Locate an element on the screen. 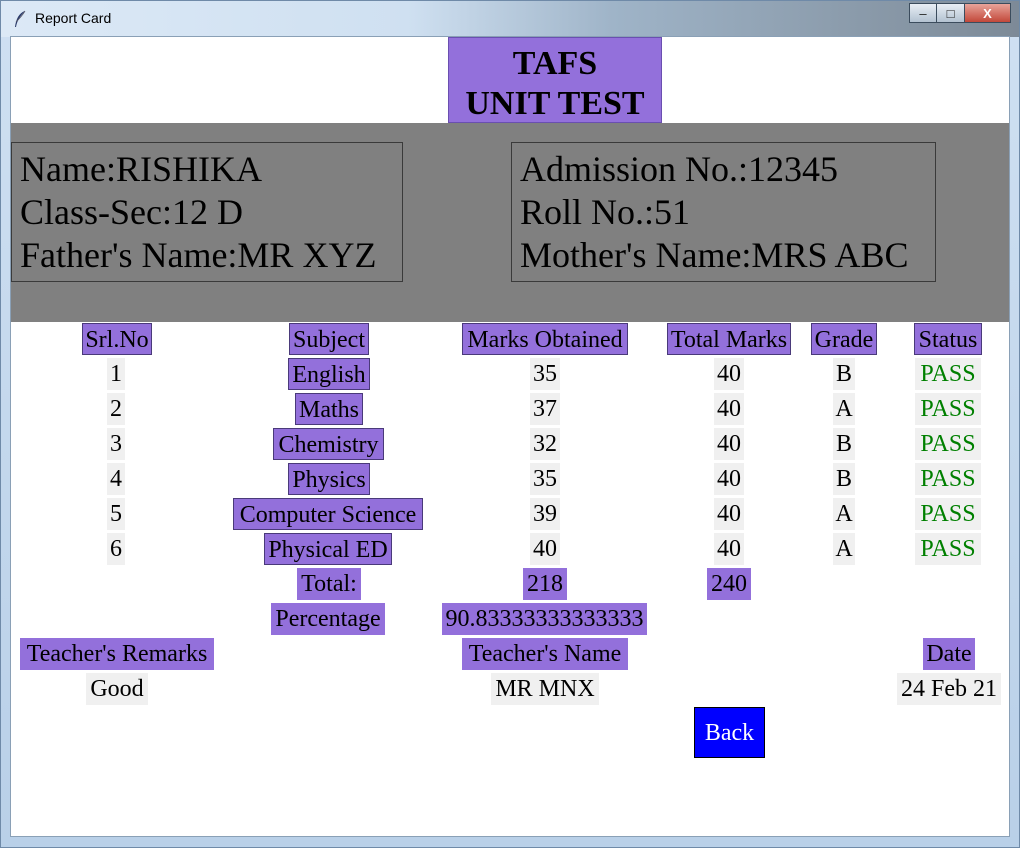 The image size is (1020, 848). header-marks-obtained: Marks Obtained is located at coordinates (545, 339).